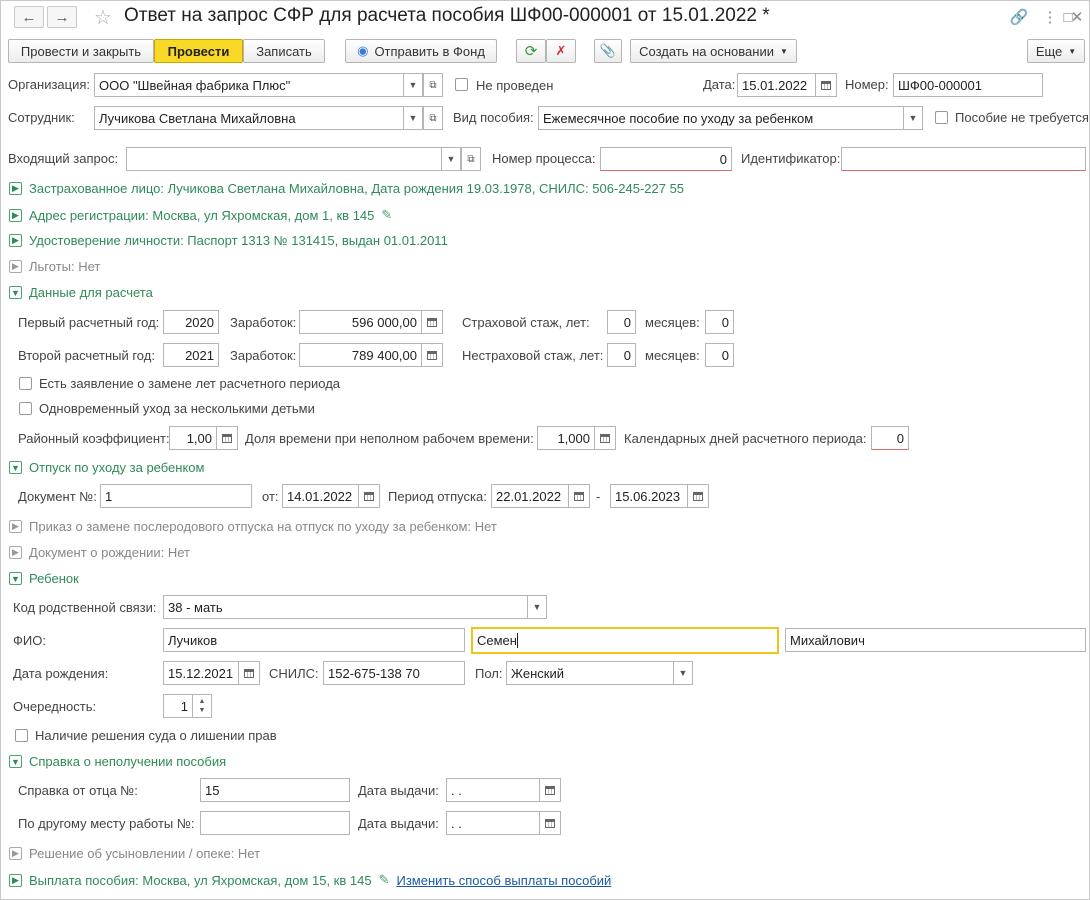  Describe the element at coordinates (777, 85) in the screenshot. I see `date-field: 15.01.2022` at that location.